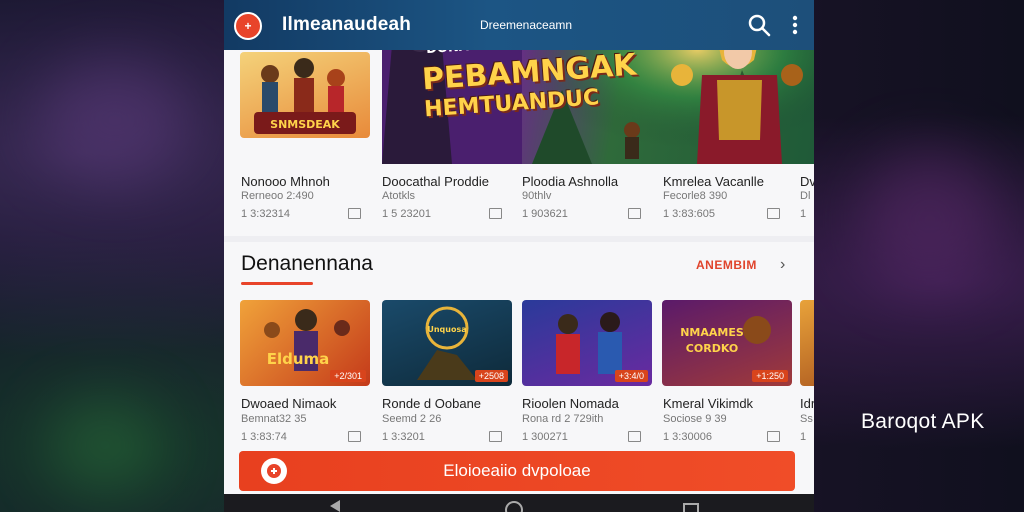 Image resolution: width=1024 pixels, height=512 pixels. Describe the element at coordinates (274, 471) in the screenshot. I see `download-app-icon` at that location.